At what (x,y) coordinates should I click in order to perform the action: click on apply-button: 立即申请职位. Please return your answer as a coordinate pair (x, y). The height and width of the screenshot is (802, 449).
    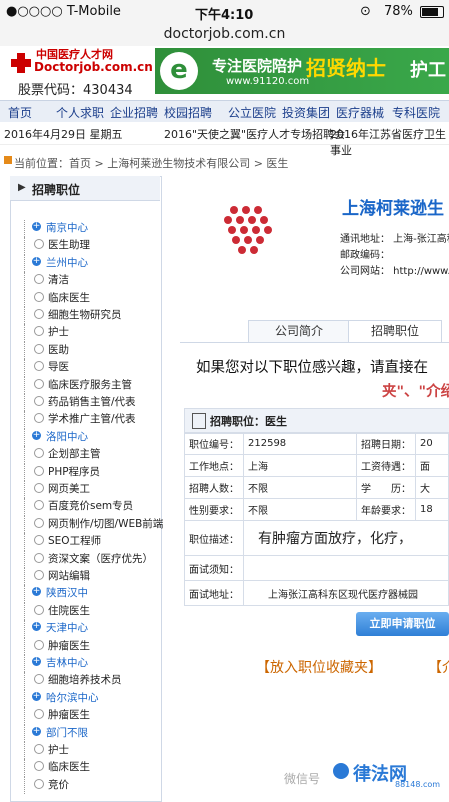
    Looking at the image, I should click on (402, 624).